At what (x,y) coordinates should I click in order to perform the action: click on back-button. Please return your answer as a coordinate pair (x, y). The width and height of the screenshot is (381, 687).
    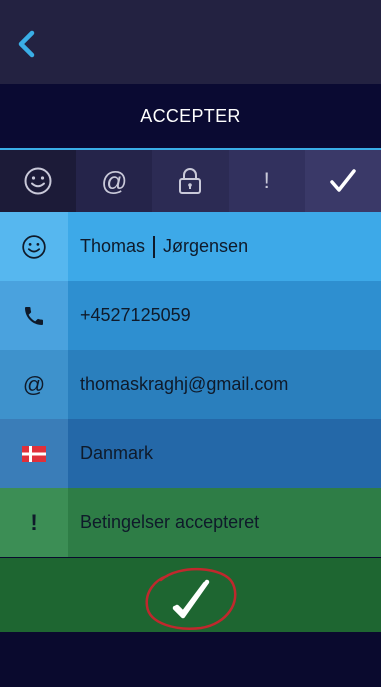
    Looking at the image, I should click on (26, 44).